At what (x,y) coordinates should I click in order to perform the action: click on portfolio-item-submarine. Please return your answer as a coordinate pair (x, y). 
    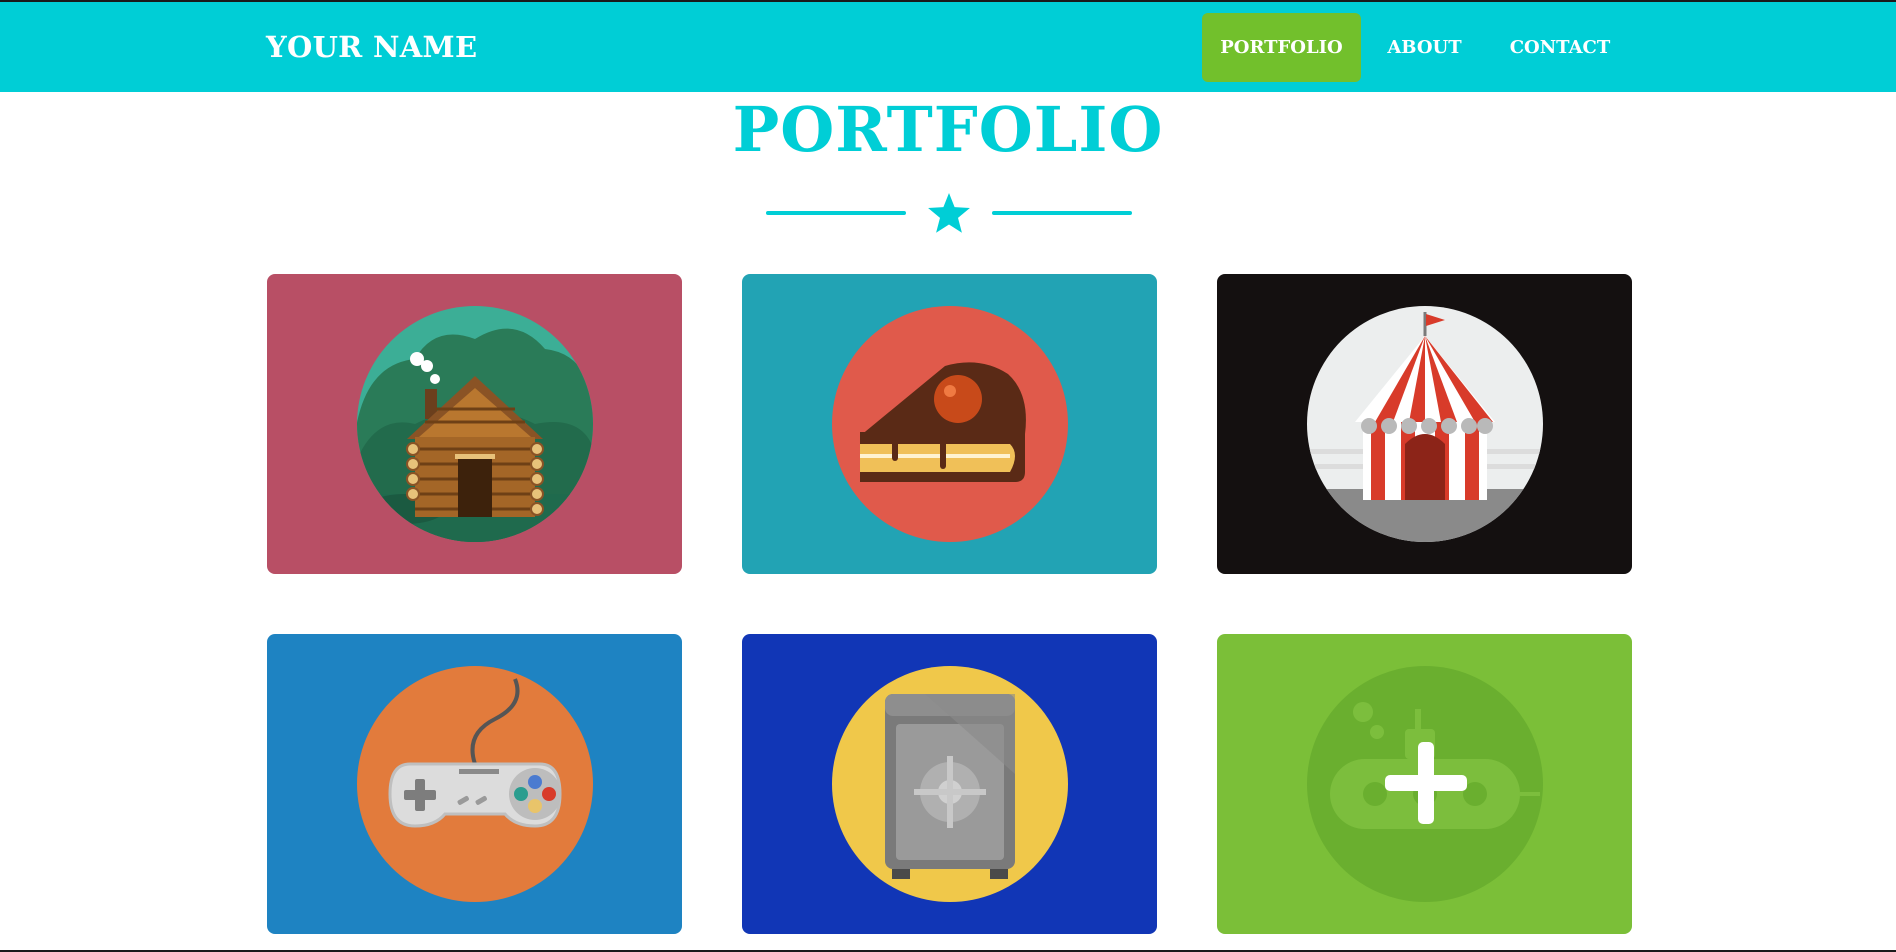
    Looking at the image, I should click on (1424, 784).